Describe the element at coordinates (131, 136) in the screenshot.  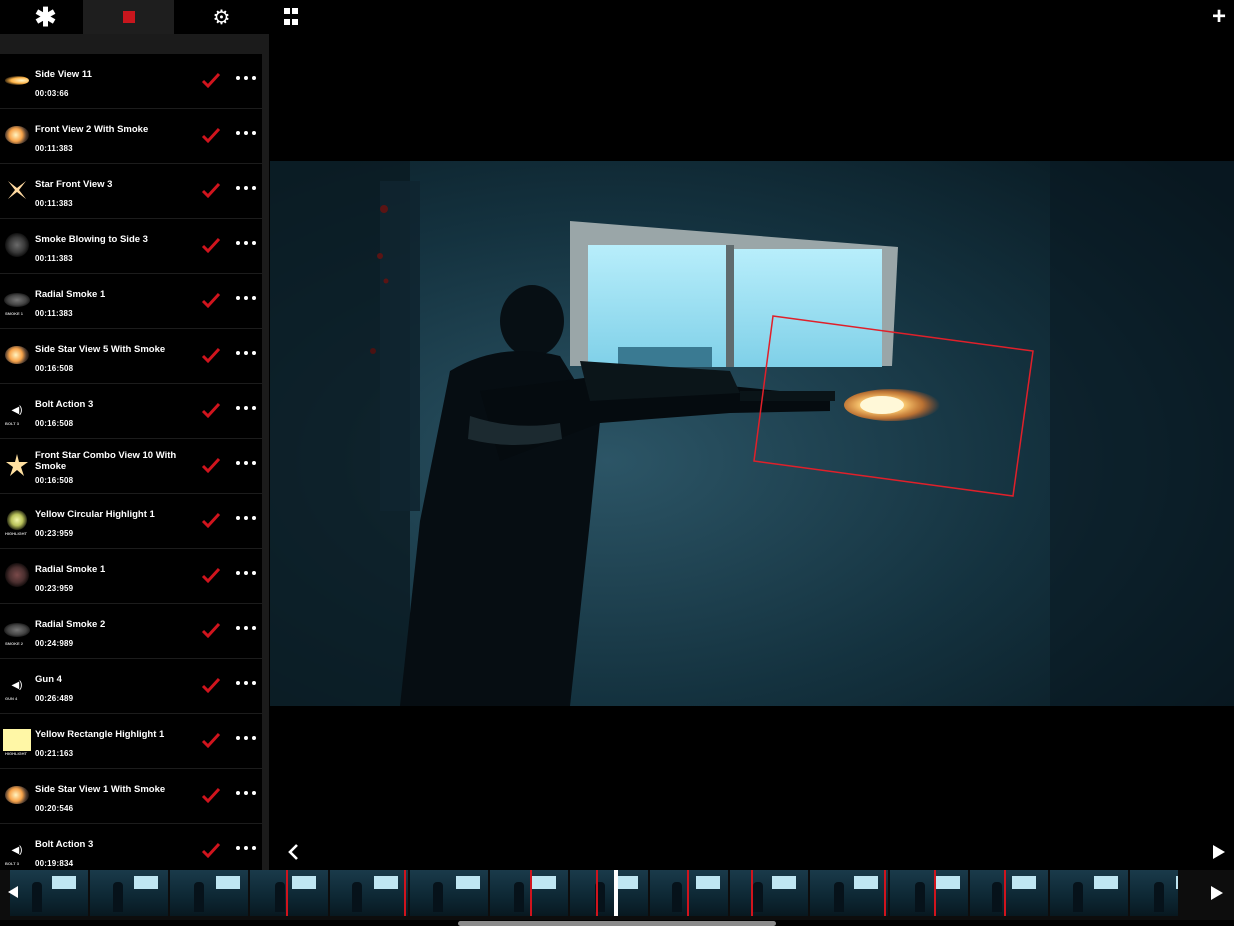
I see `effect-list-item: Front View 2 With Smoke 00:11:383` at that location.